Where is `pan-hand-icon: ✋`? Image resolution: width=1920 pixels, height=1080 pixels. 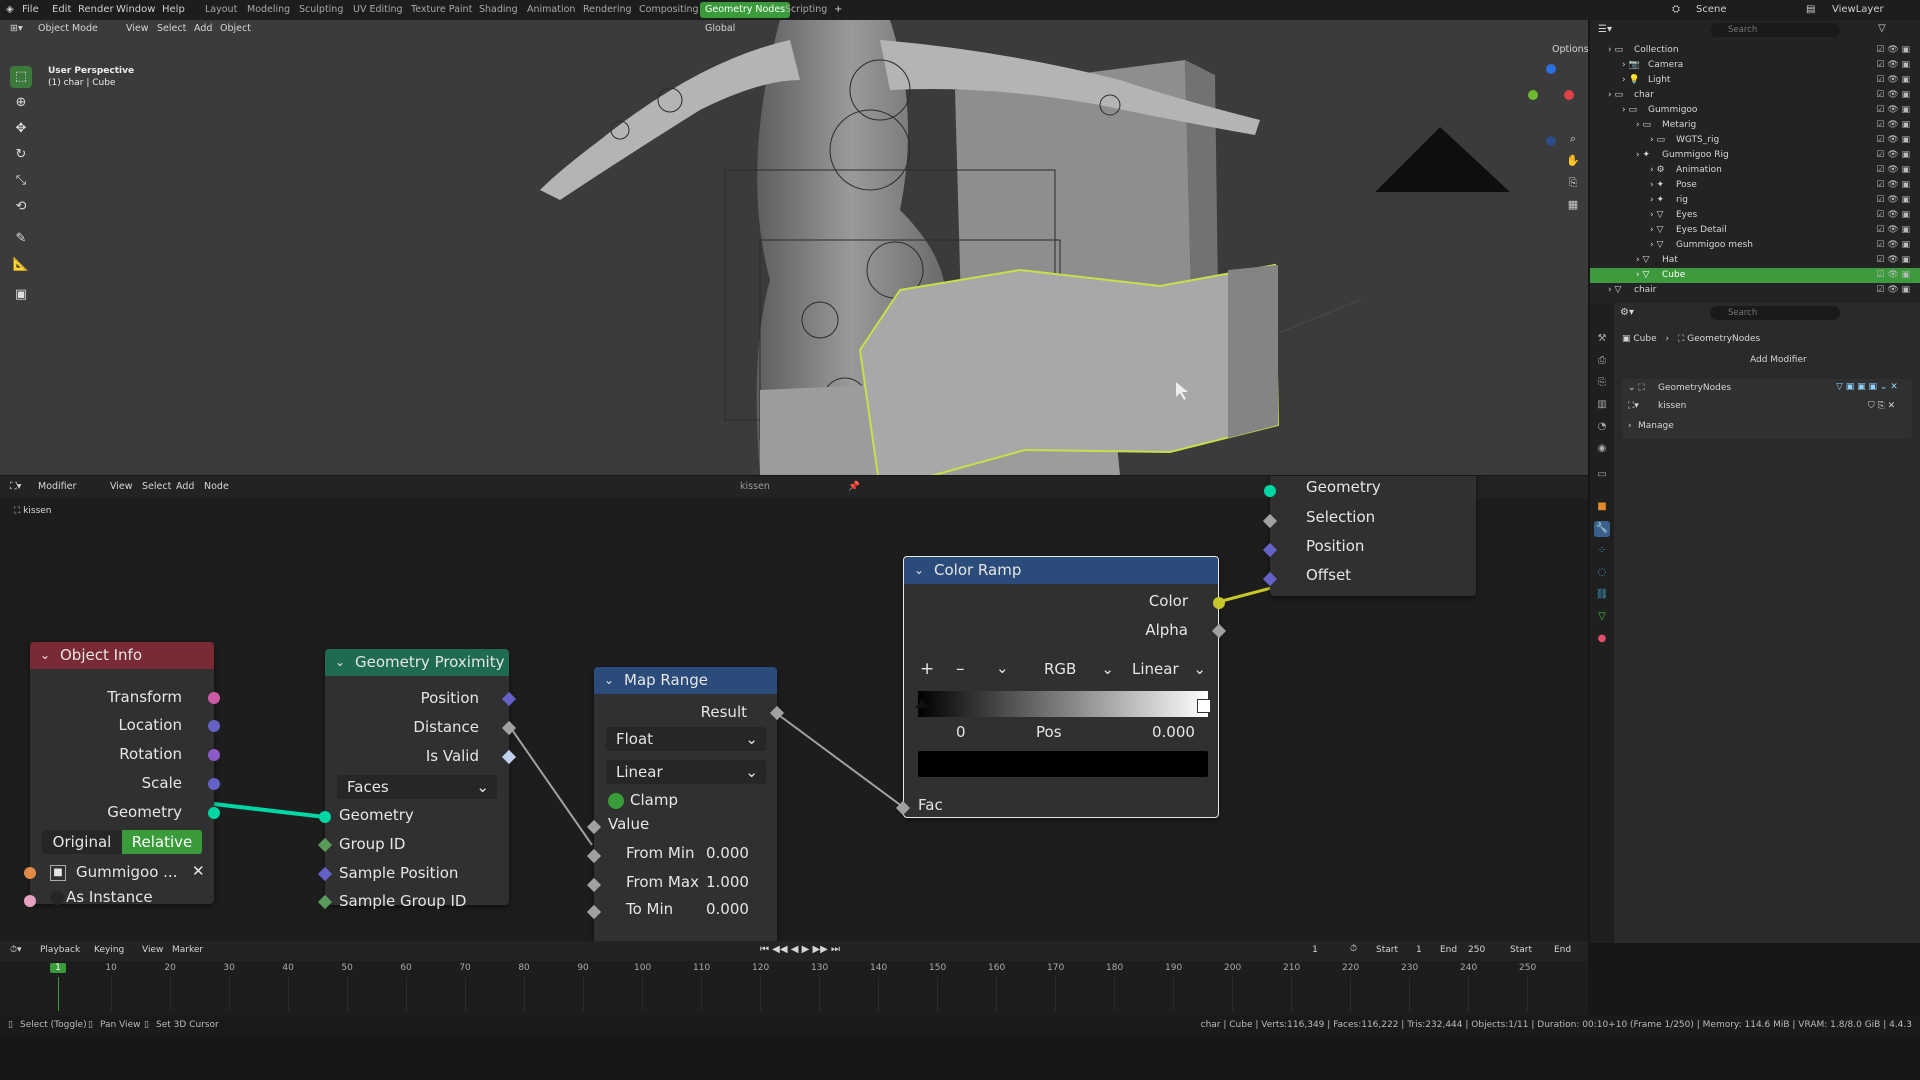
pan-hand-icon: ✋ is located at coordinates (1573, 161).